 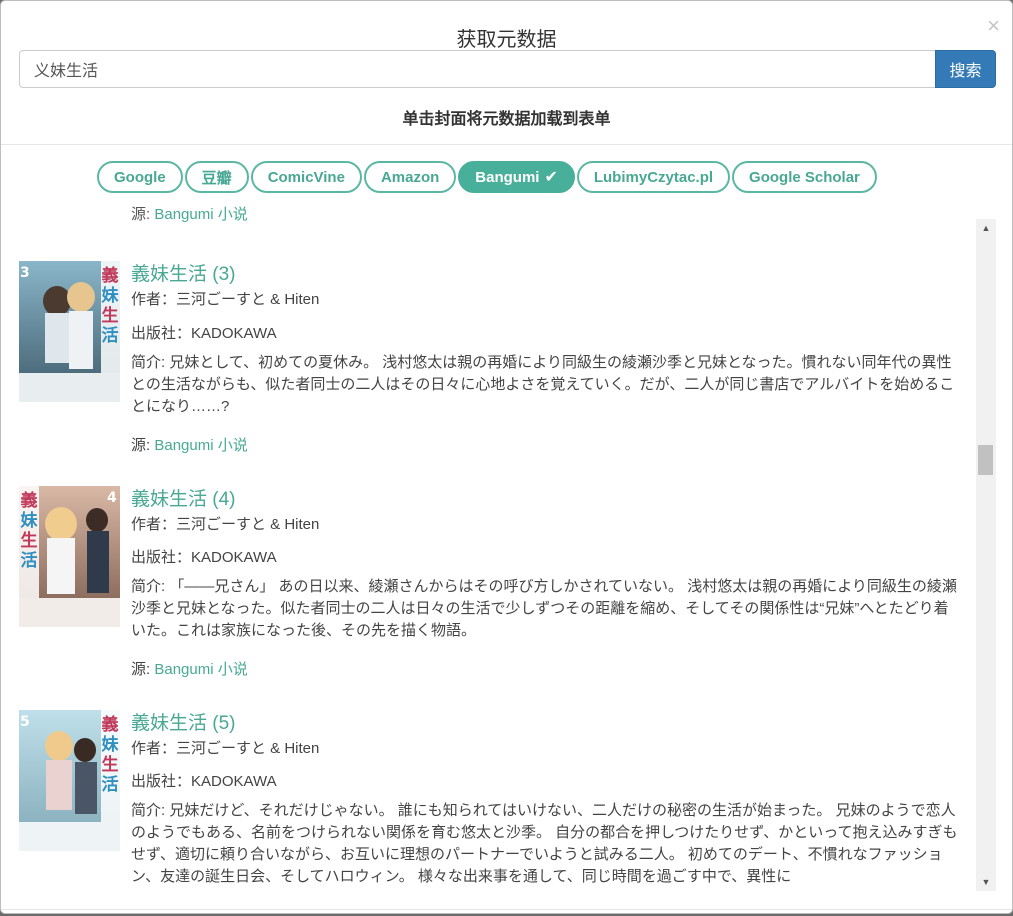 What do you see at coordinates (183, 497) in the screenshot?
I see `result-title: 義妹生活 (4)` at bounding box center [183, 497].